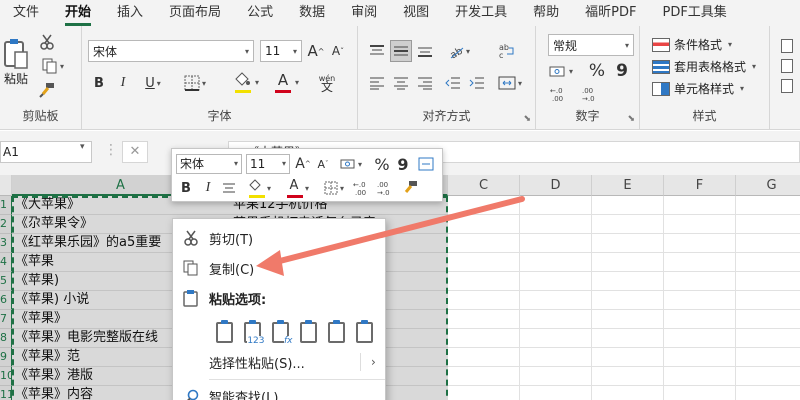 This screenshot has width=800, height=400. I want to click on mini-percent-button: %, so click(382, 164).